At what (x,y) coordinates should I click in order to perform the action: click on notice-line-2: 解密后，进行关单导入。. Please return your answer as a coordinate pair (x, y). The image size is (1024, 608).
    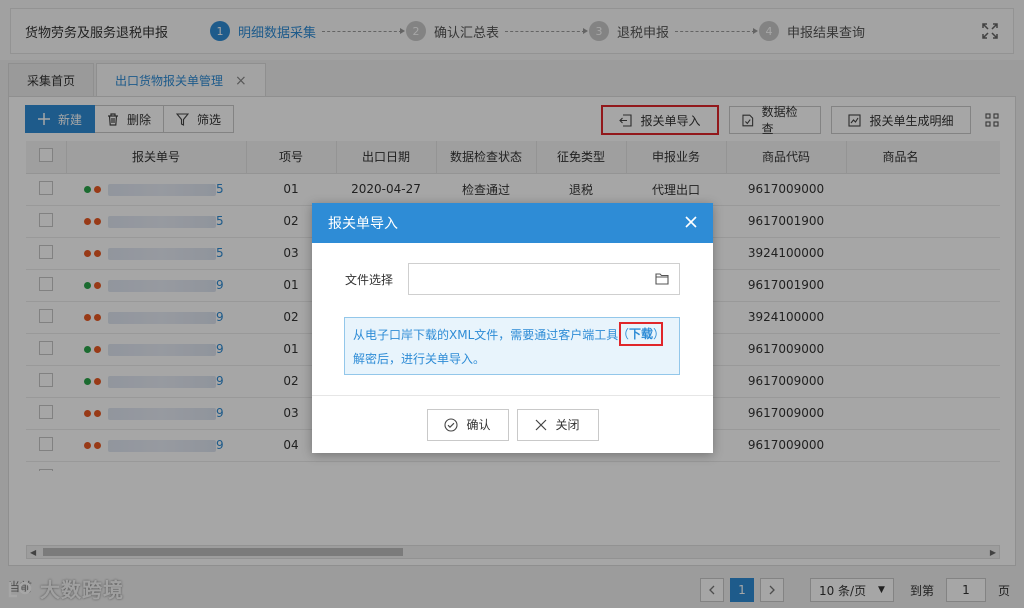
    Looking at the image, I should click on (419, 359).